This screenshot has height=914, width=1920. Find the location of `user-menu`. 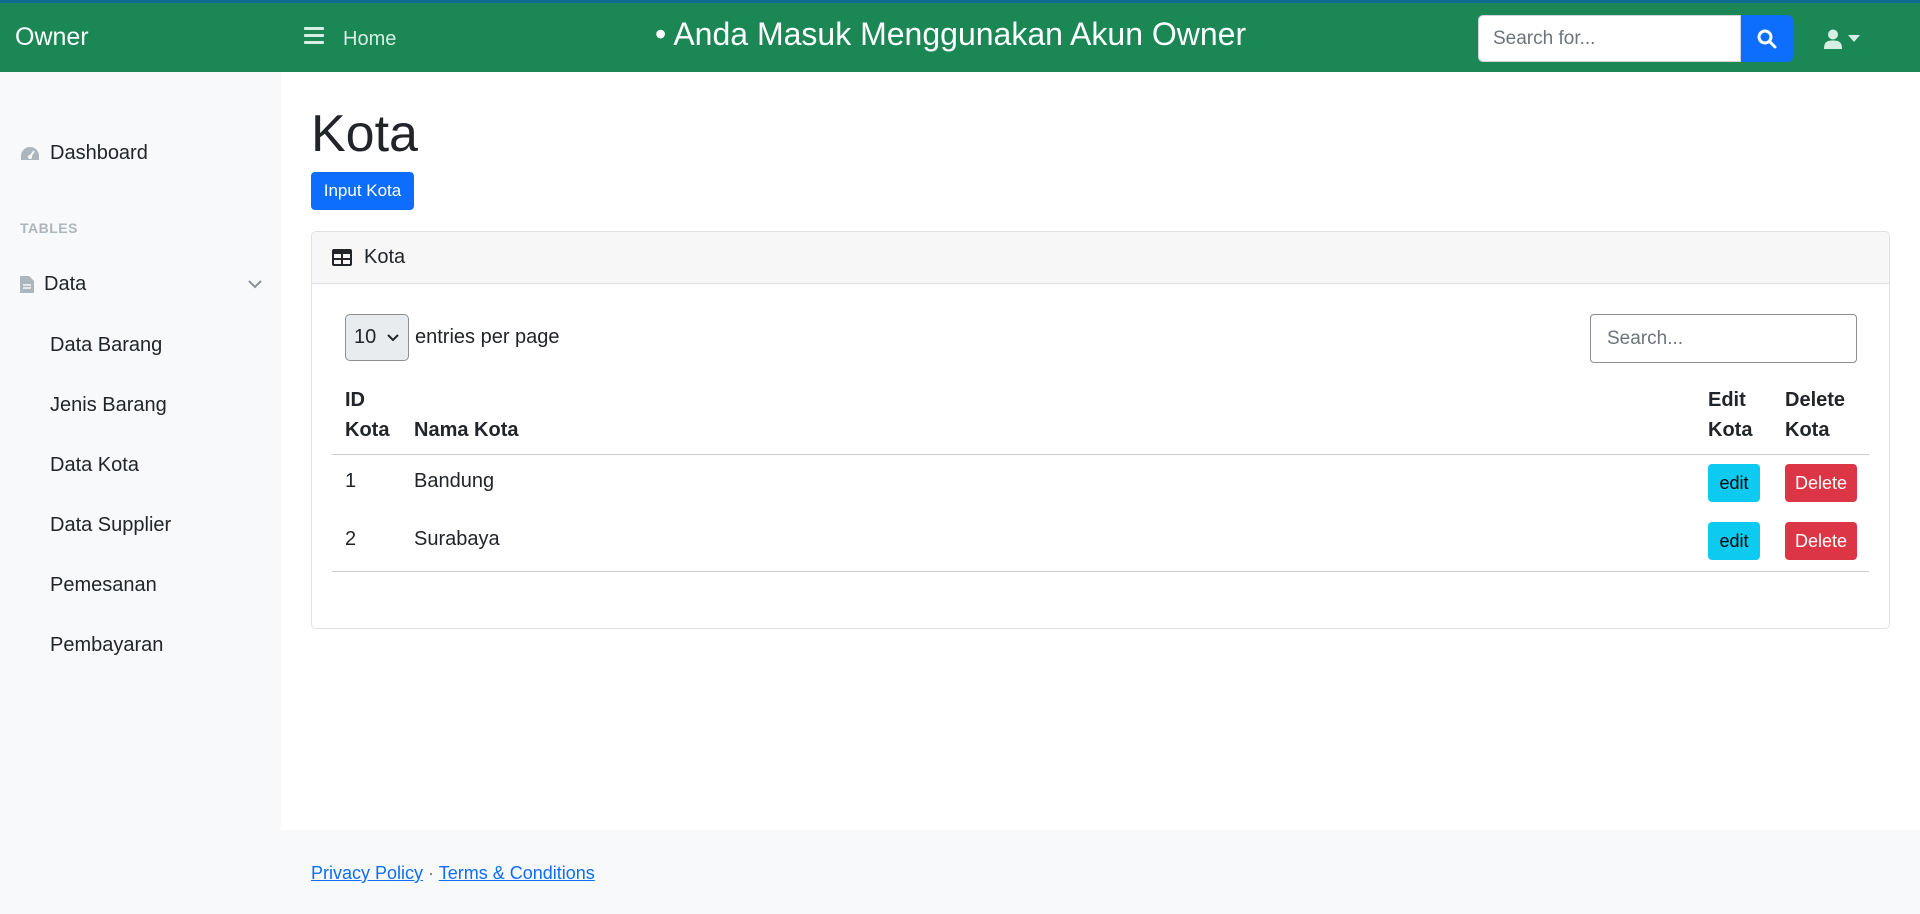

user-menu is located at coordinates (1842, 39).